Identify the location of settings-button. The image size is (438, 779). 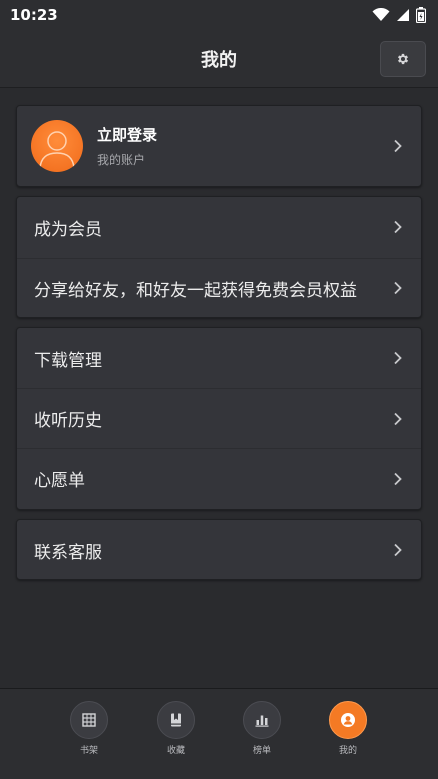
(403, 59).